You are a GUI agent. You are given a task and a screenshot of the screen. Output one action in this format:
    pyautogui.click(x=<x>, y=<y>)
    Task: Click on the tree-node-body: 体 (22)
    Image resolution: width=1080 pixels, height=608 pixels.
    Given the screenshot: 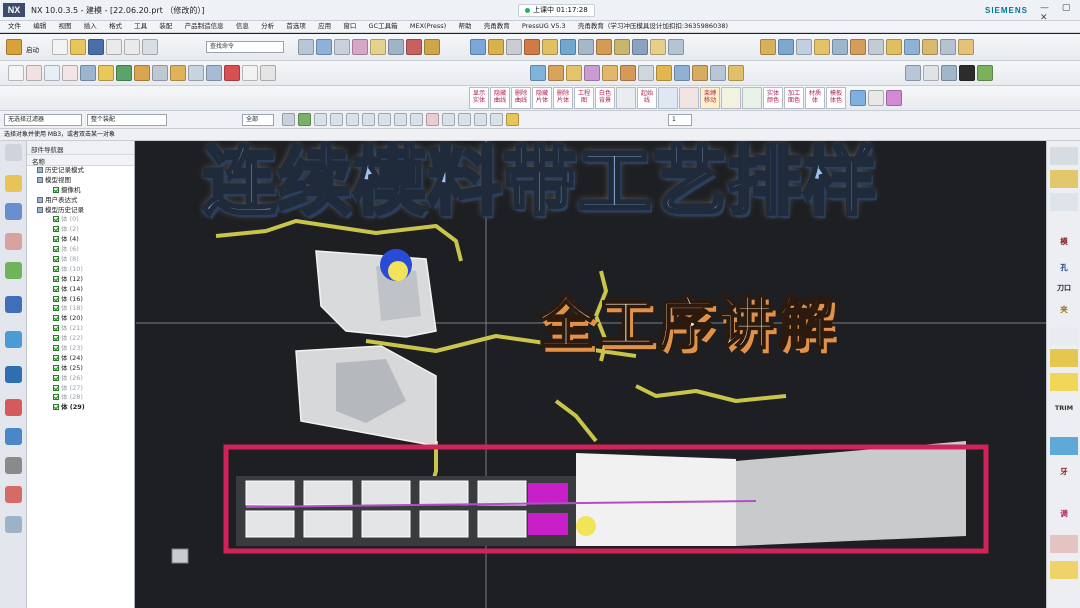 What is the action you would take?
    pyautogui.click(x=80, y=339)
    